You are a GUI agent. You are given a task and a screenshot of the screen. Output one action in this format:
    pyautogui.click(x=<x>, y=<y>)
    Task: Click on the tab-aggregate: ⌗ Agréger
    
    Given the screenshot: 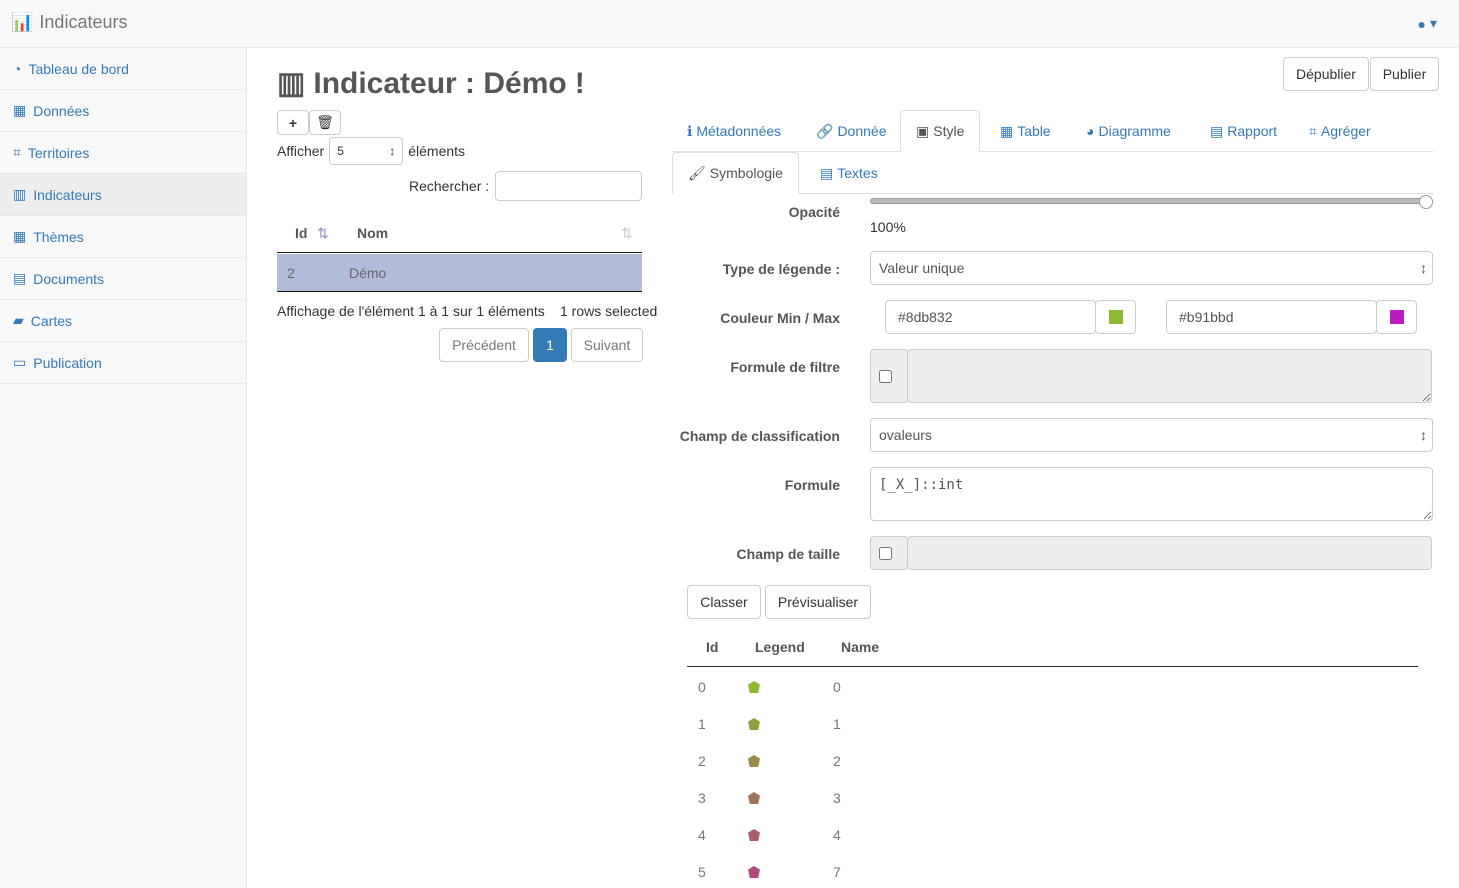 What is the action you would take?
    pyautogui.click(x=1340, y=131)
    